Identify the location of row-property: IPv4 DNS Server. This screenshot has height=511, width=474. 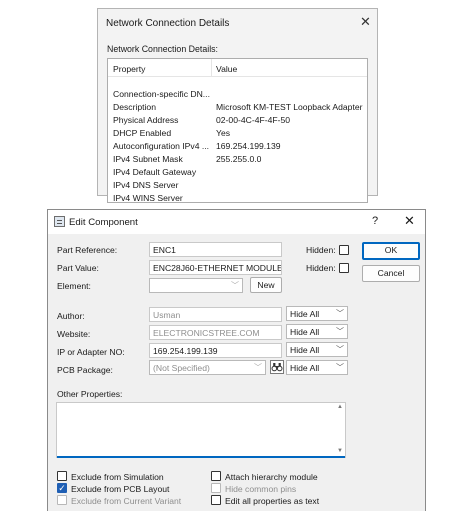
(146, 185).